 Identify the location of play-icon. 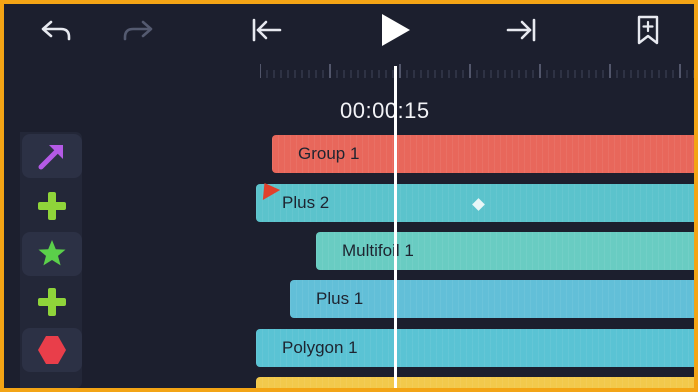
(396, 30).